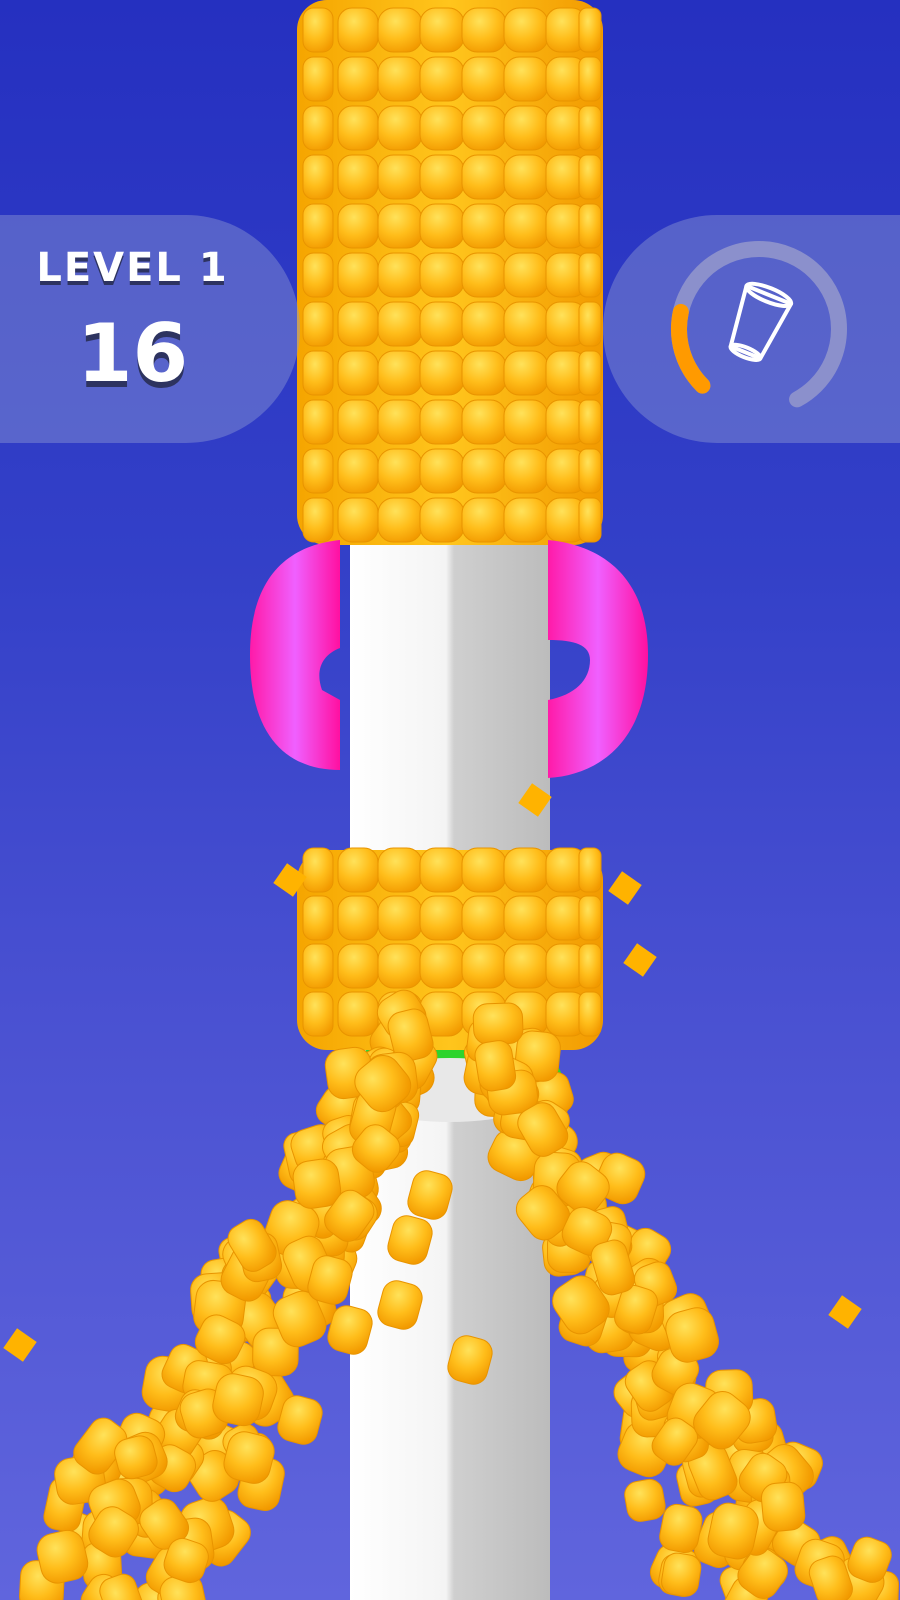 The image size is (900, 1600). I want to click on cup-progress-ring, so click(759, 329).